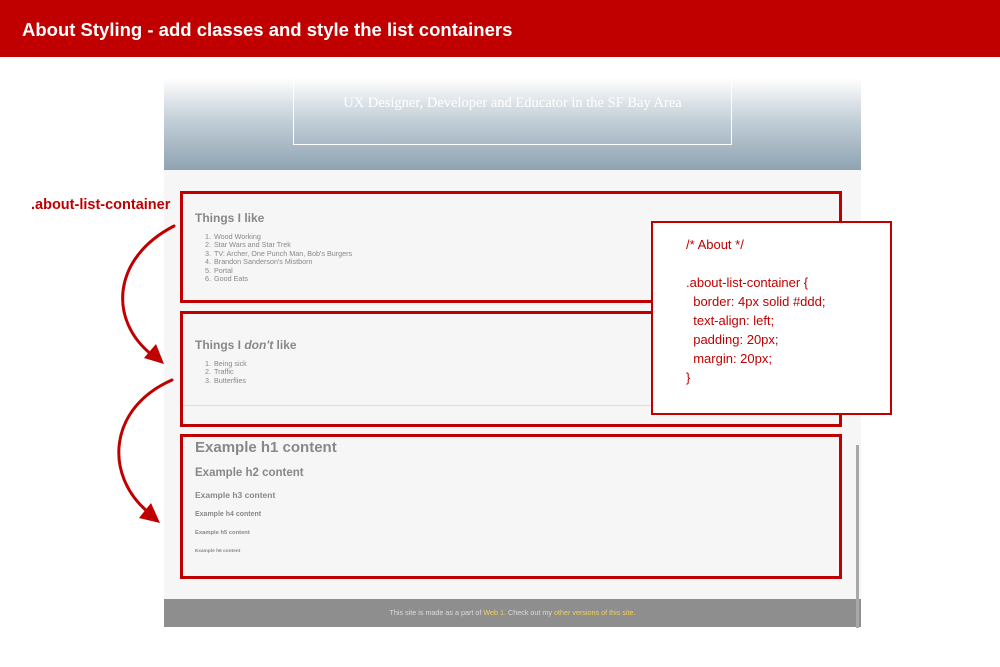 This screenshot has width=1000, height=667. Describe the element at coordinates (729, 358) in the screenshot. I see `code-line: margin: 20px;` at that location.